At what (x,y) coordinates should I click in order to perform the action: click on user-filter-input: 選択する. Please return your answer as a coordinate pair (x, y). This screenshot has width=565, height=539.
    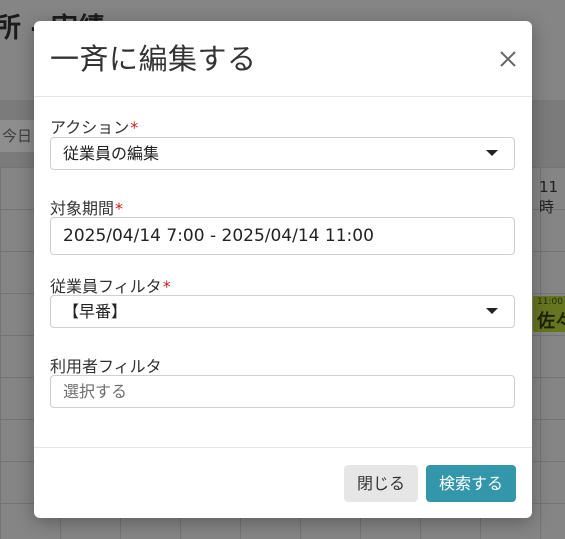
    Looking at the image, I should click on (282, 391).